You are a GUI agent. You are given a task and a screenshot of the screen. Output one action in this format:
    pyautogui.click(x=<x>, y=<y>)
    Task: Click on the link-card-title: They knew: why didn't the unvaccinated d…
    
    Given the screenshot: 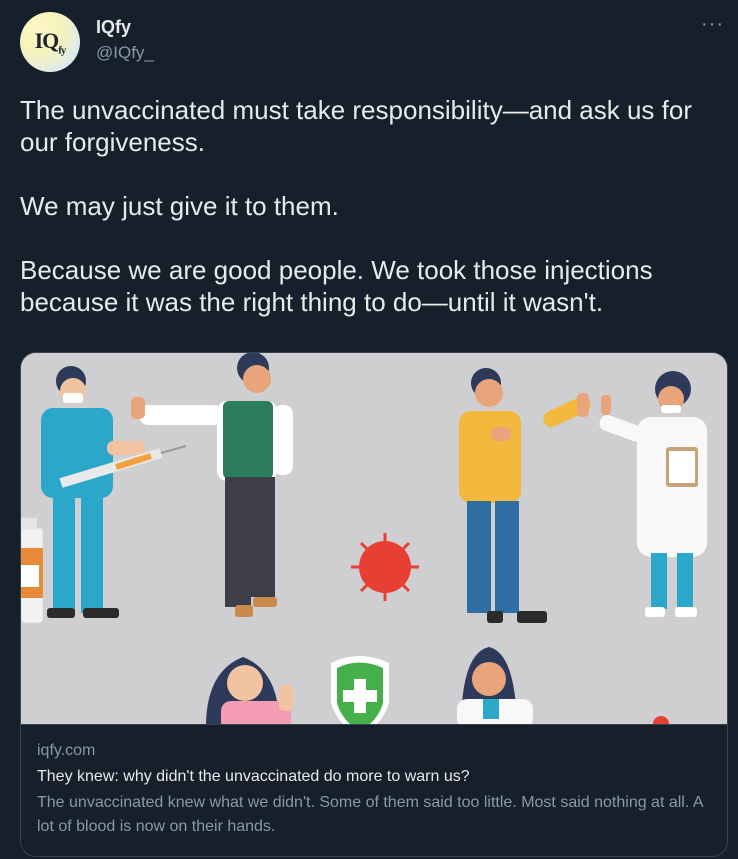 What is the action you would take?
    pyautogui.click(x=253, y=776)
    